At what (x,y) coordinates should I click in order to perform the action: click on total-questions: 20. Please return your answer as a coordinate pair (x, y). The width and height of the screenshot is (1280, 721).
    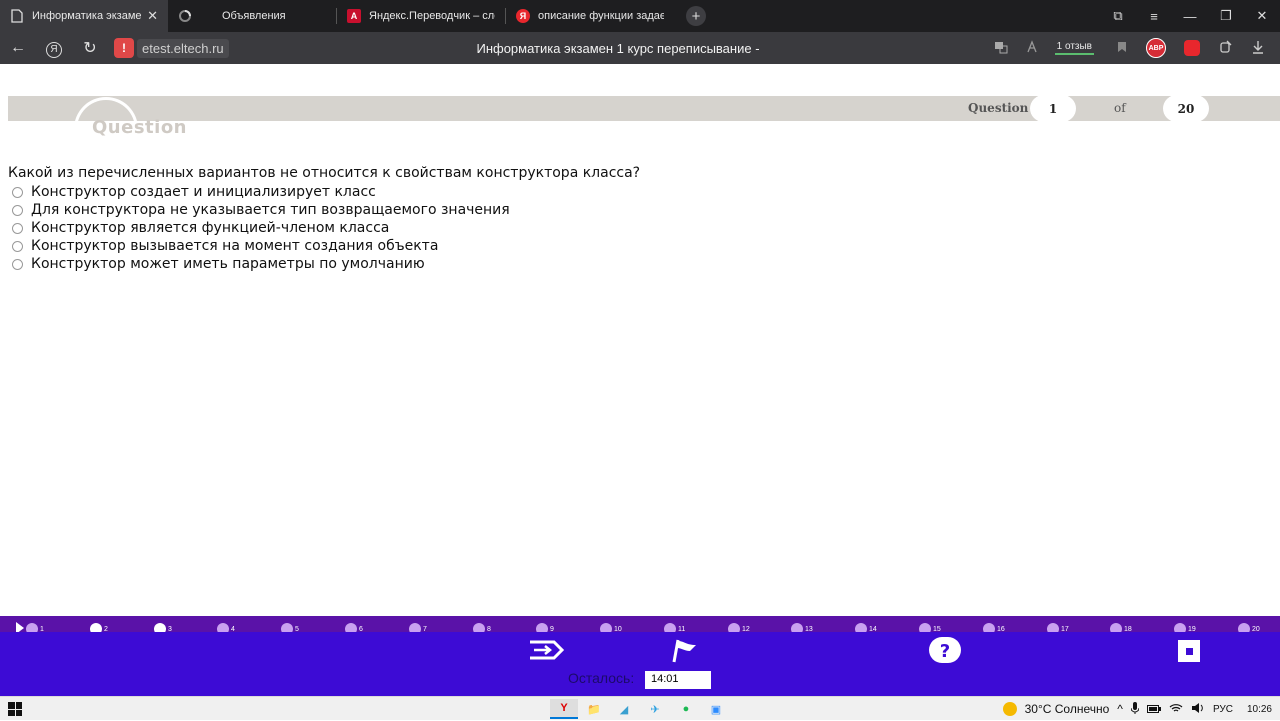
    Looking at the image, I should click on (1186, 108).